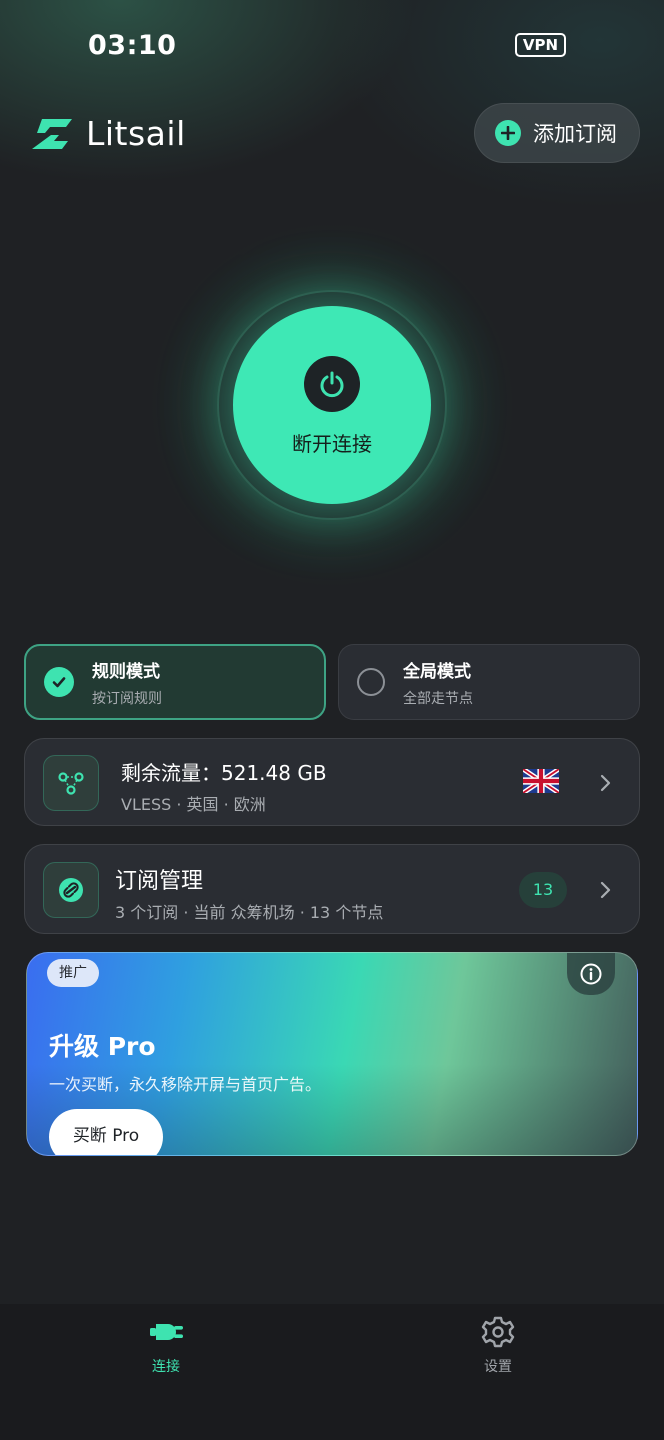  Describe the element at coordinates (332, 1372) in the screenshot. I see `bottom-tab-bar: 连接 设置` at that location.